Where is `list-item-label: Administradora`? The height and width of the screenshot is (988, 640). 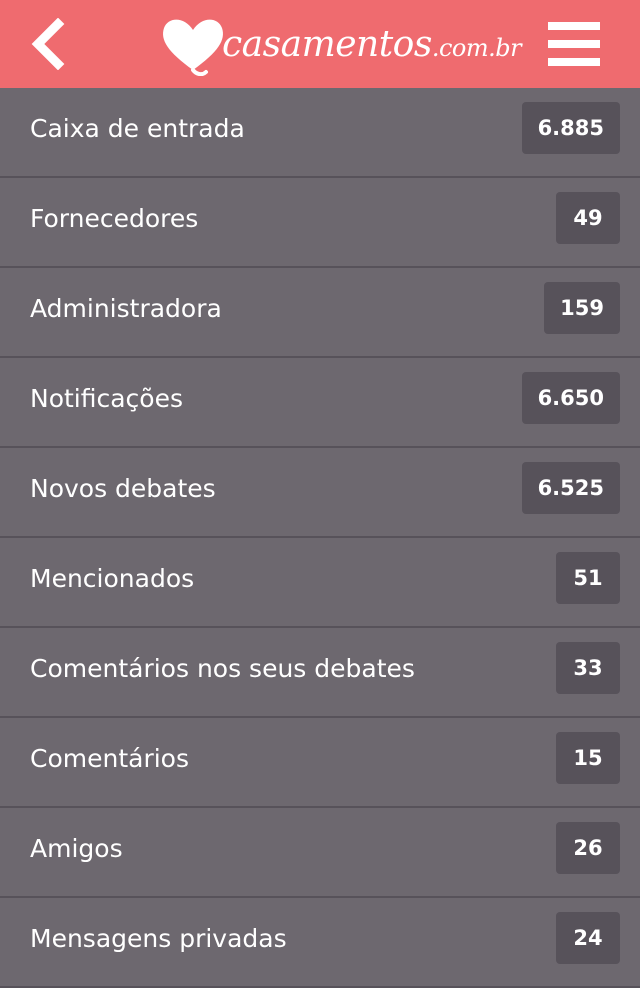 list-item-label: Administradora is located at coordinates (126, 308).